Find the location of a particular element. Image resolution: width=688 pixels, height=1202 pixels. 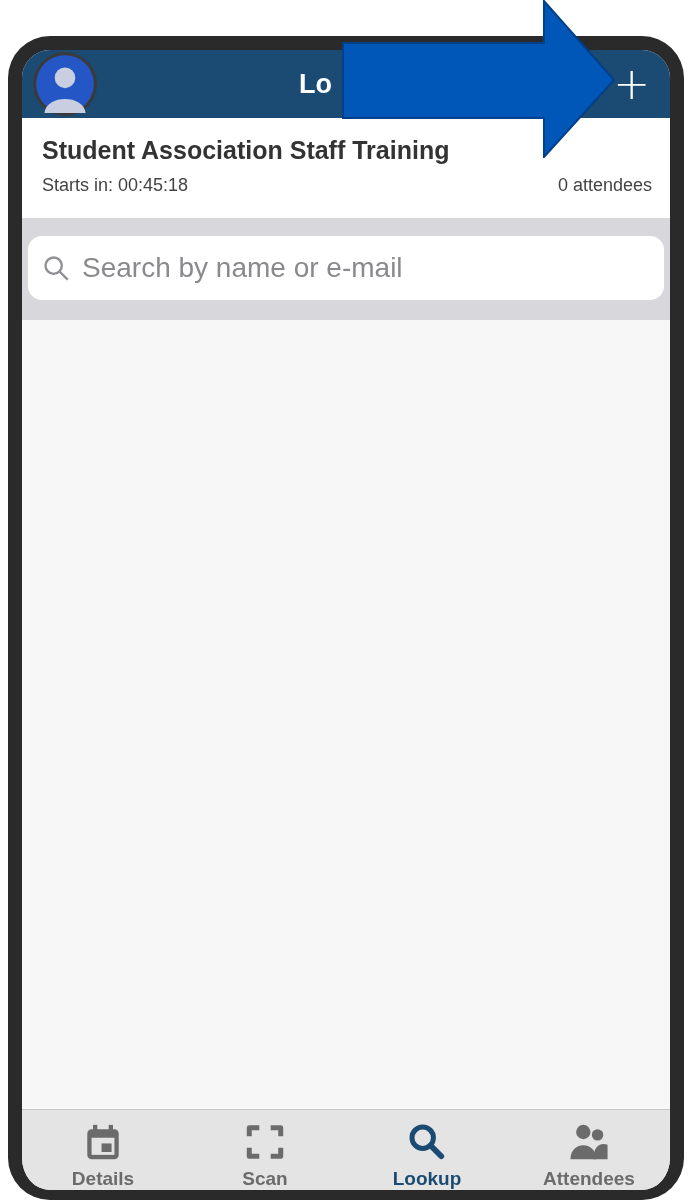

screen-title: Lo is located at coordinates (315, 84).